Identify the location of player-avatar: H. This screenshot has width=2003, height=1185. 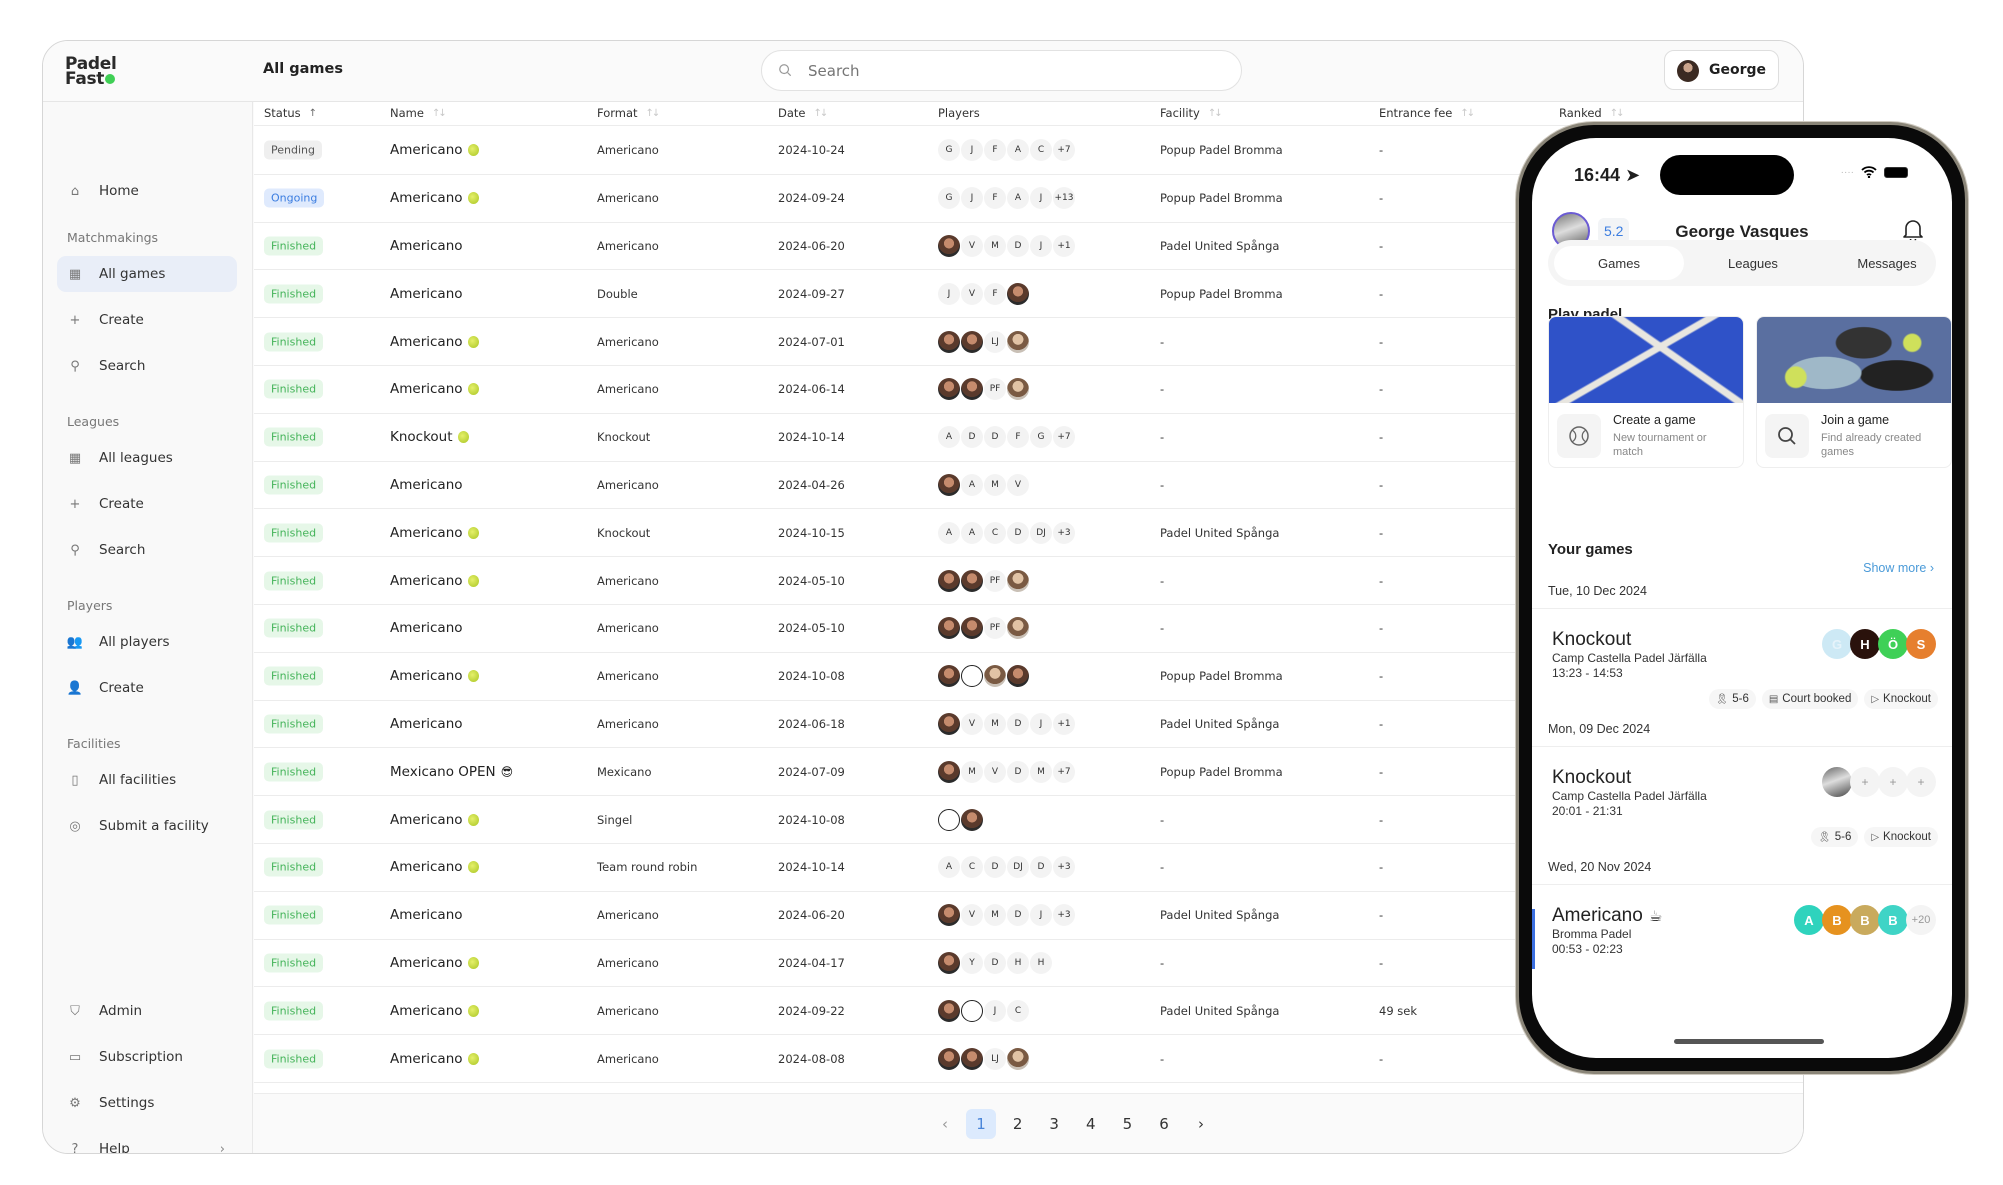
(1018, 962).